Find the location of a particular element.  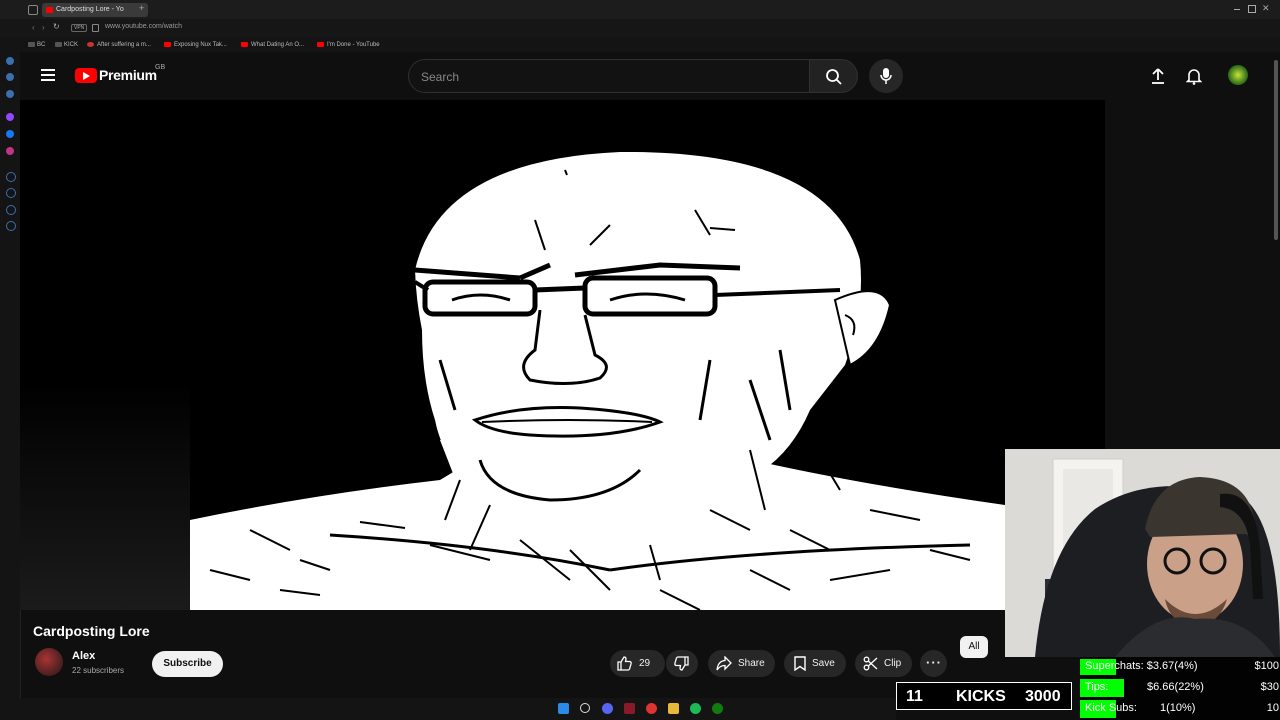

upload-icon is located at coordinates (1158, 76).